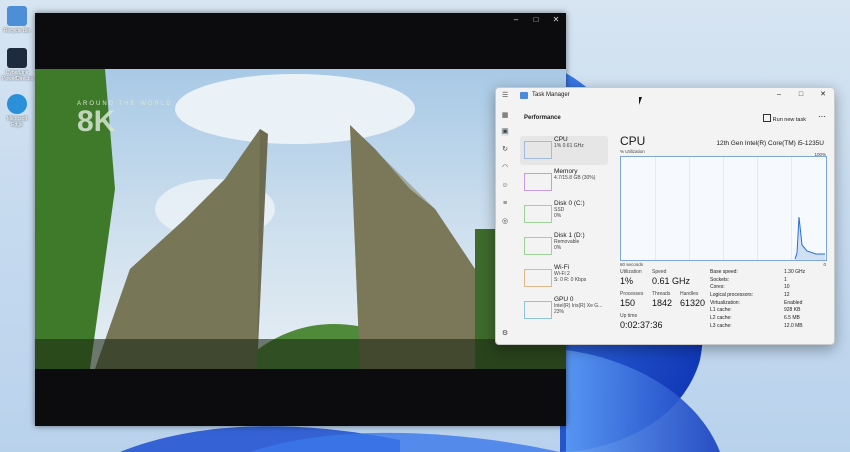  Describe the element at coordinates (96, 121) in the screenshot. I see `overlay-big-text: 8K` at that location.